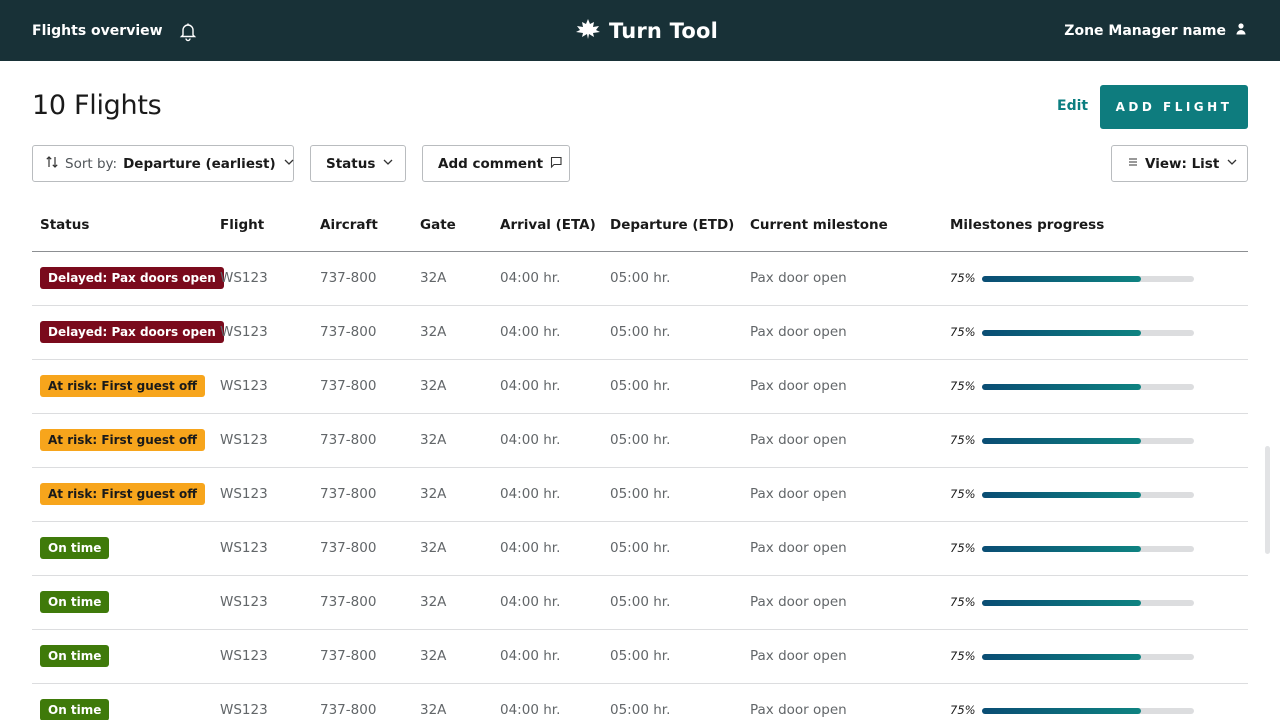  Describe the element at coordinates (64, 225) in the screenshot. I see `column-header-status: Status` at that location.